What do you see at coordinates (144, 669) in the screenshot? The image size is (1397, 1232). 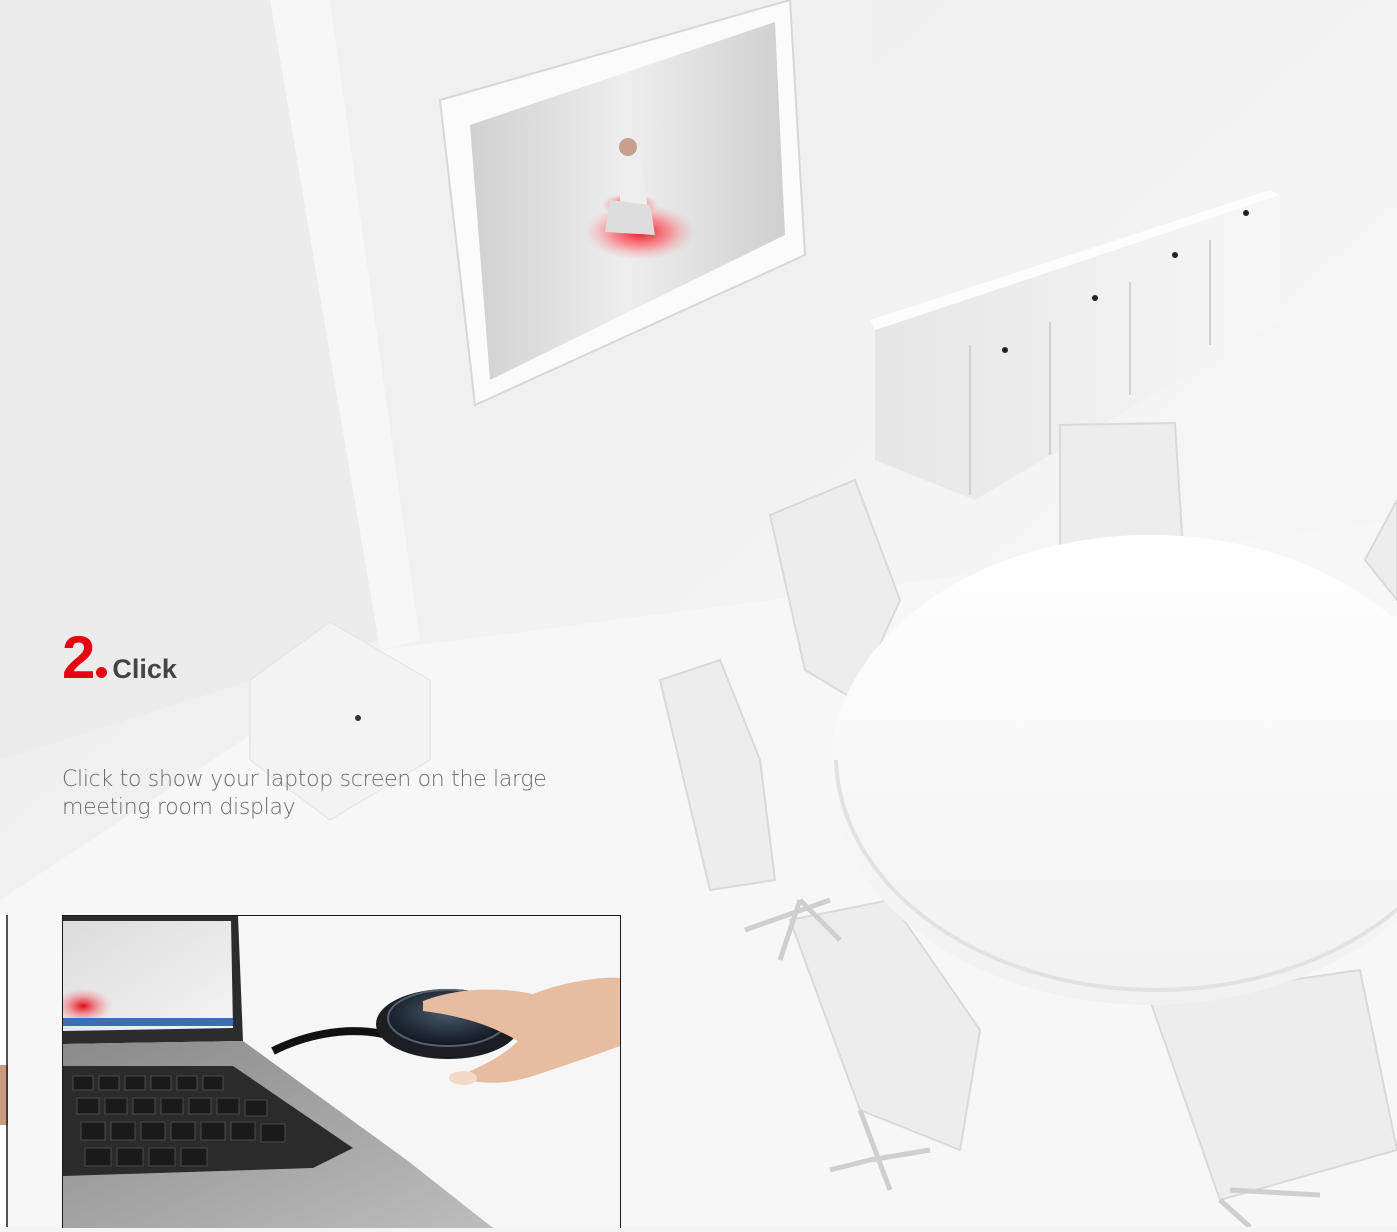 I see `step-title: Click` at bounding box center [144, 669].